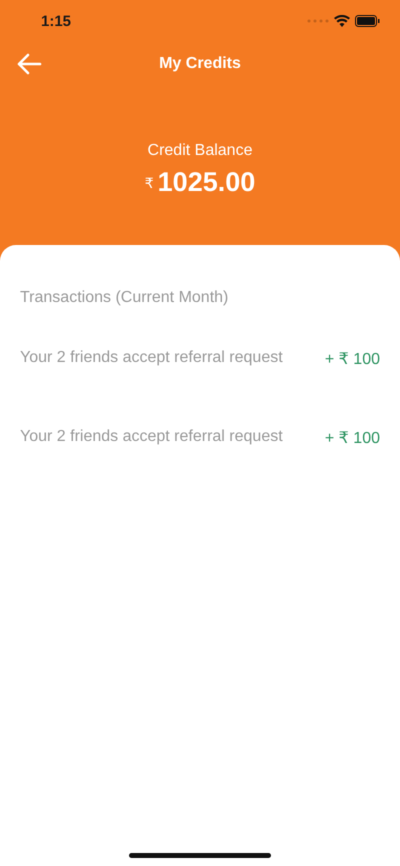  I want to click on balance-label: Credit Balance, so click(200, 151).